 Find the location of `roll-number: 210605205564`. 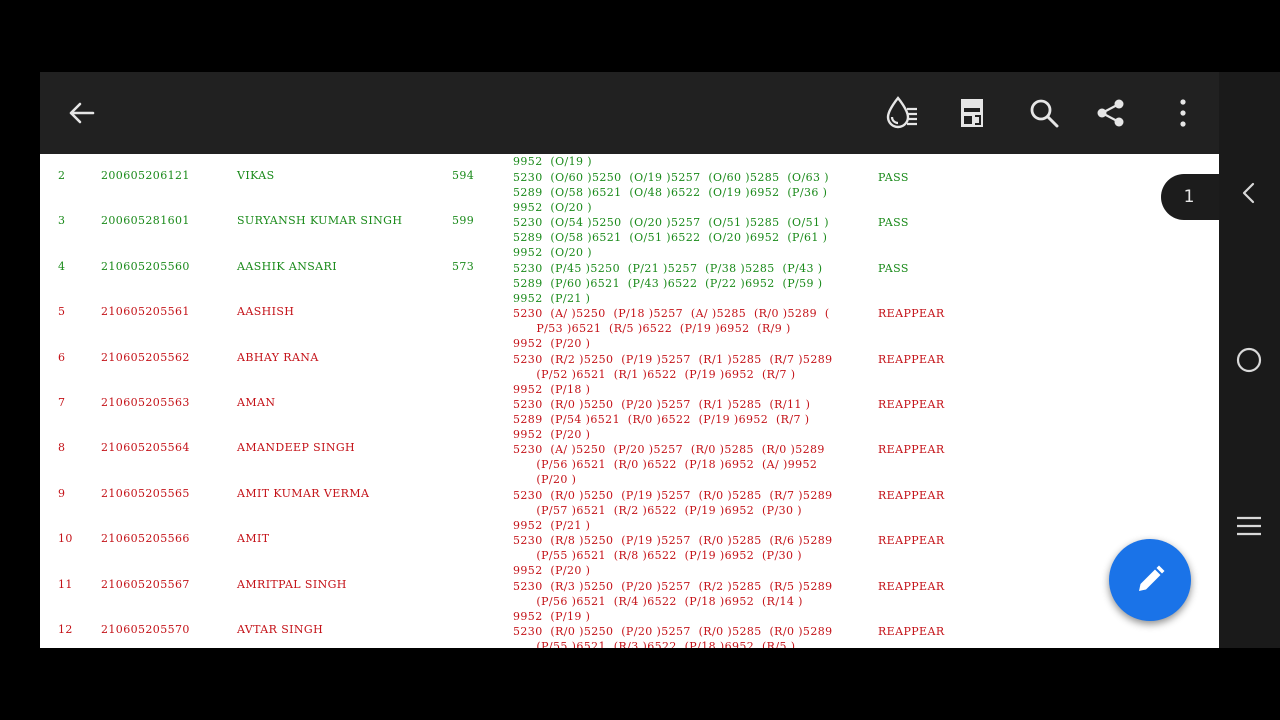

roll-number: 210605205564 is located at coordinates (145, 448).